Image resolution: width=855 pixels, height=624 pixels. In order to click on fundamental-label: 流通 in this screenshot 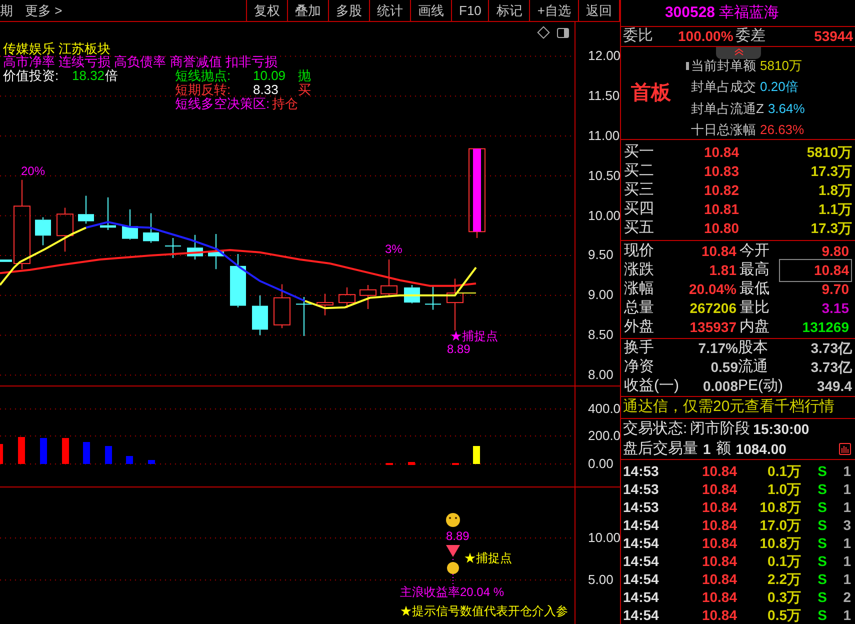, I will do `click(753, 367)`.